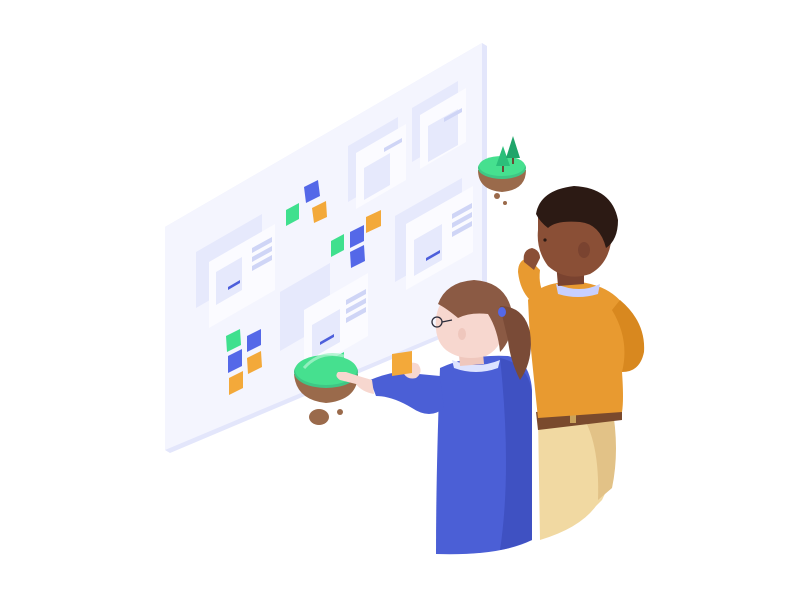 The height and width of the screenshot is (600, 800). I want to click on sticky-note-held, so click(402, 363).